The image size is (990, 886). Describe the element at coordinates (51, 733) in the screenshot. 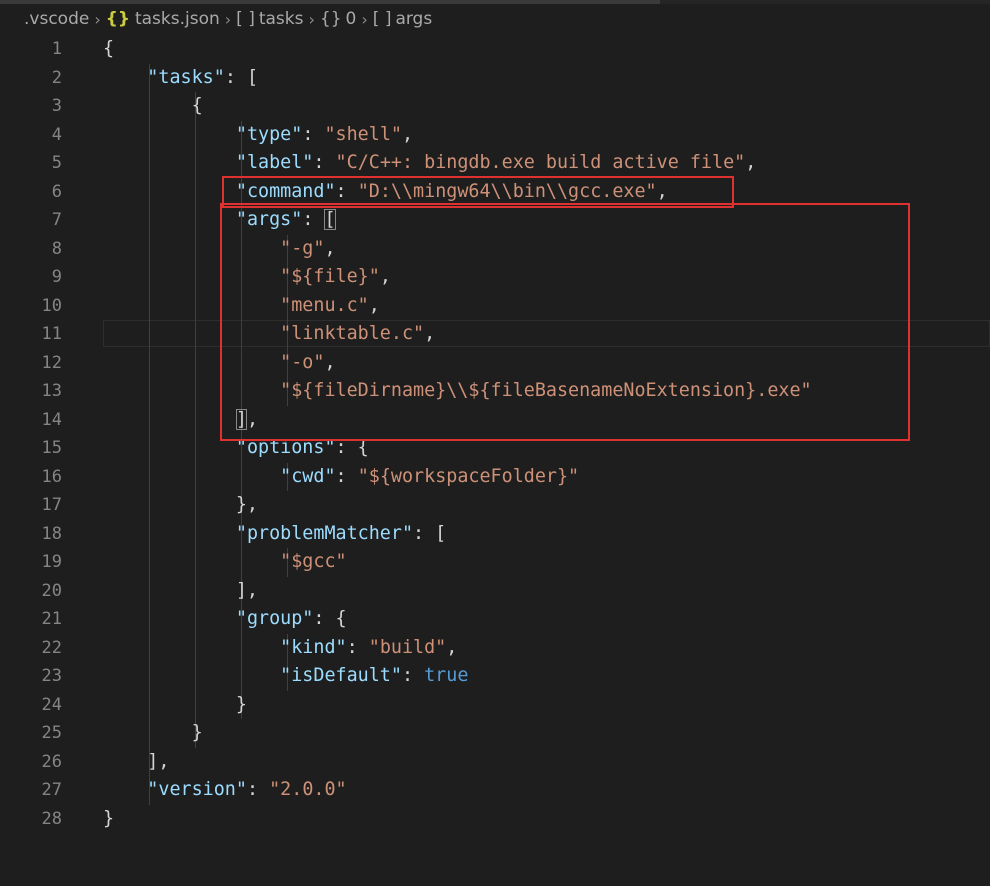

I see `line-number: 25` at that location.